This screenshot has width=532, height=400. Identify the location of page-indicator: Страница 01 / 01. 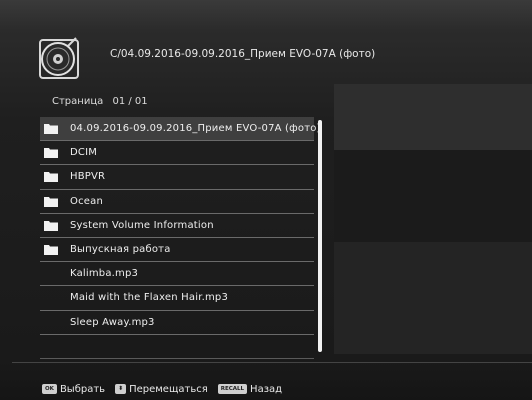
(103, 101).